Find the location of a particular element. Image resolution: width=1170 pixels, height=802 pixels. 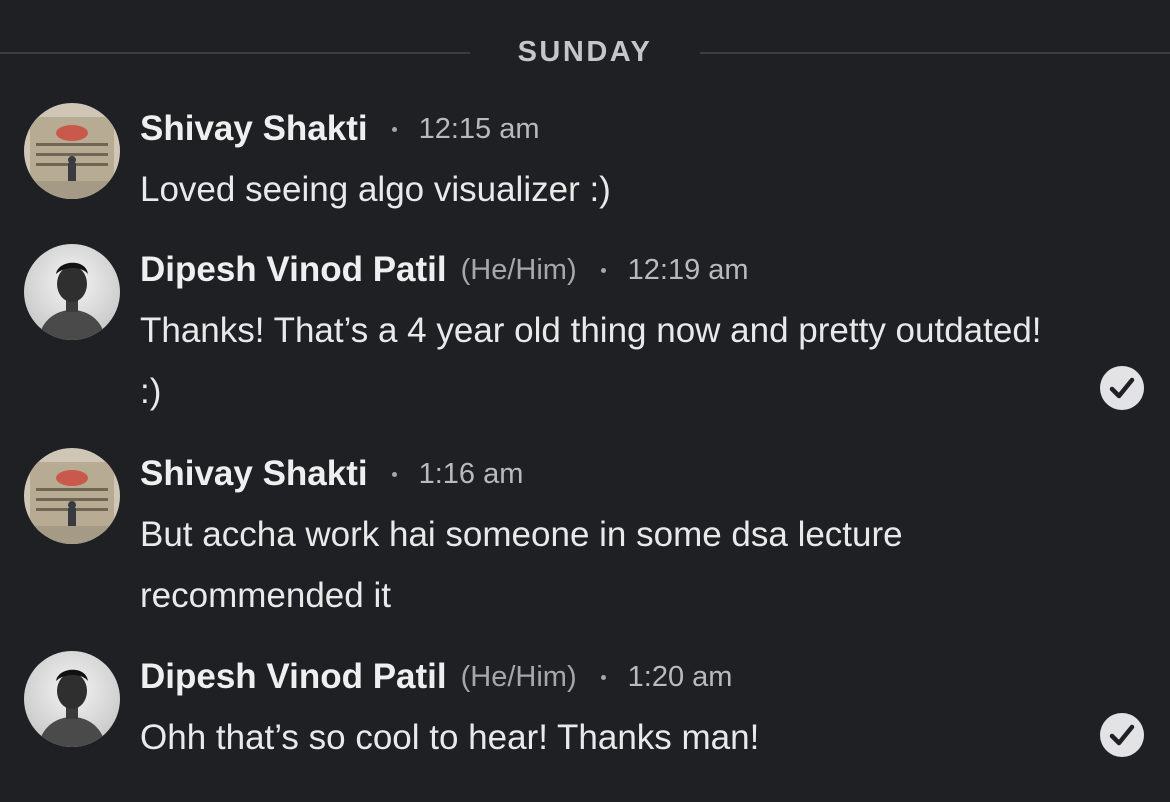

message-time: 1:16 am is located at coordinates (471, 473).